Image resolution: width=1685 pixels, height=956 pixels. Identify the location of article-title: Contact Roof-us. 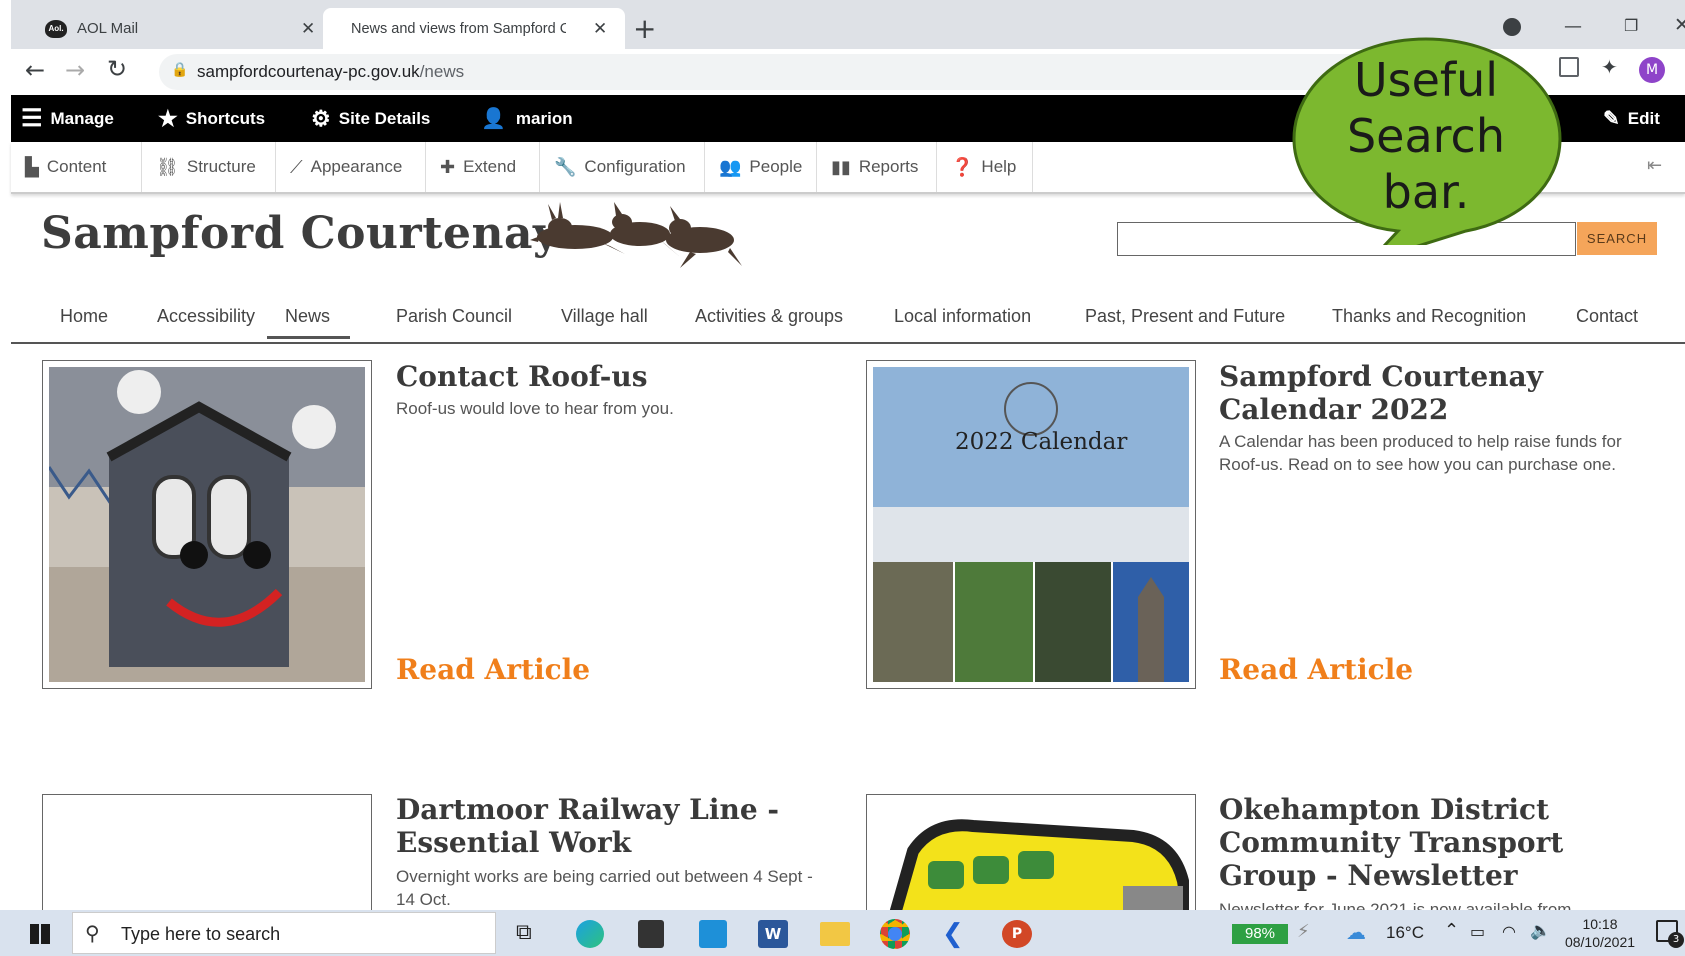
(606, 376).